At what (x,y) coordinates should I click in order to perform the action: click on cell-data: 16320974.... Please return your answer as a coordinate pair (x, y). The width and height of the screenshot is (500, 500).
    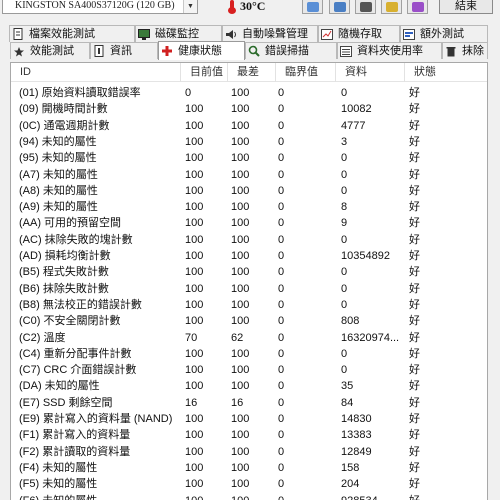
    Looking at the image, I should click on (370, 337).